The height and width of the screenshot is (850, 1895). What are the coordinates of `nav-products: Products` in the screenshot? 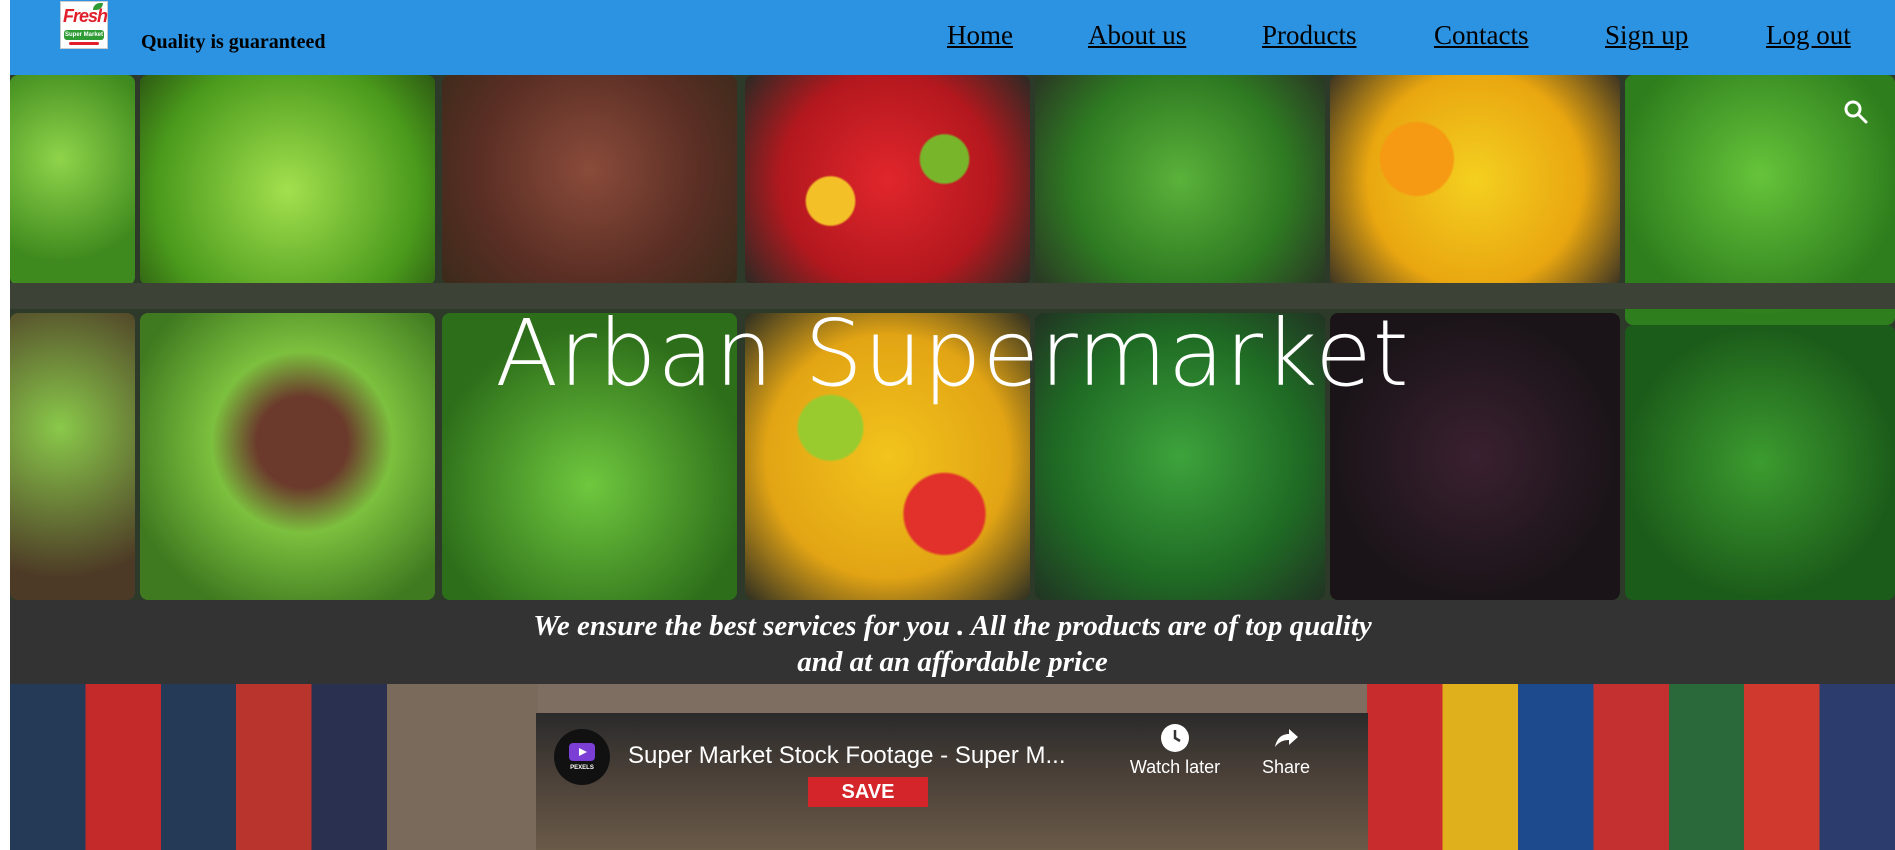 It's located at (1309, 35).